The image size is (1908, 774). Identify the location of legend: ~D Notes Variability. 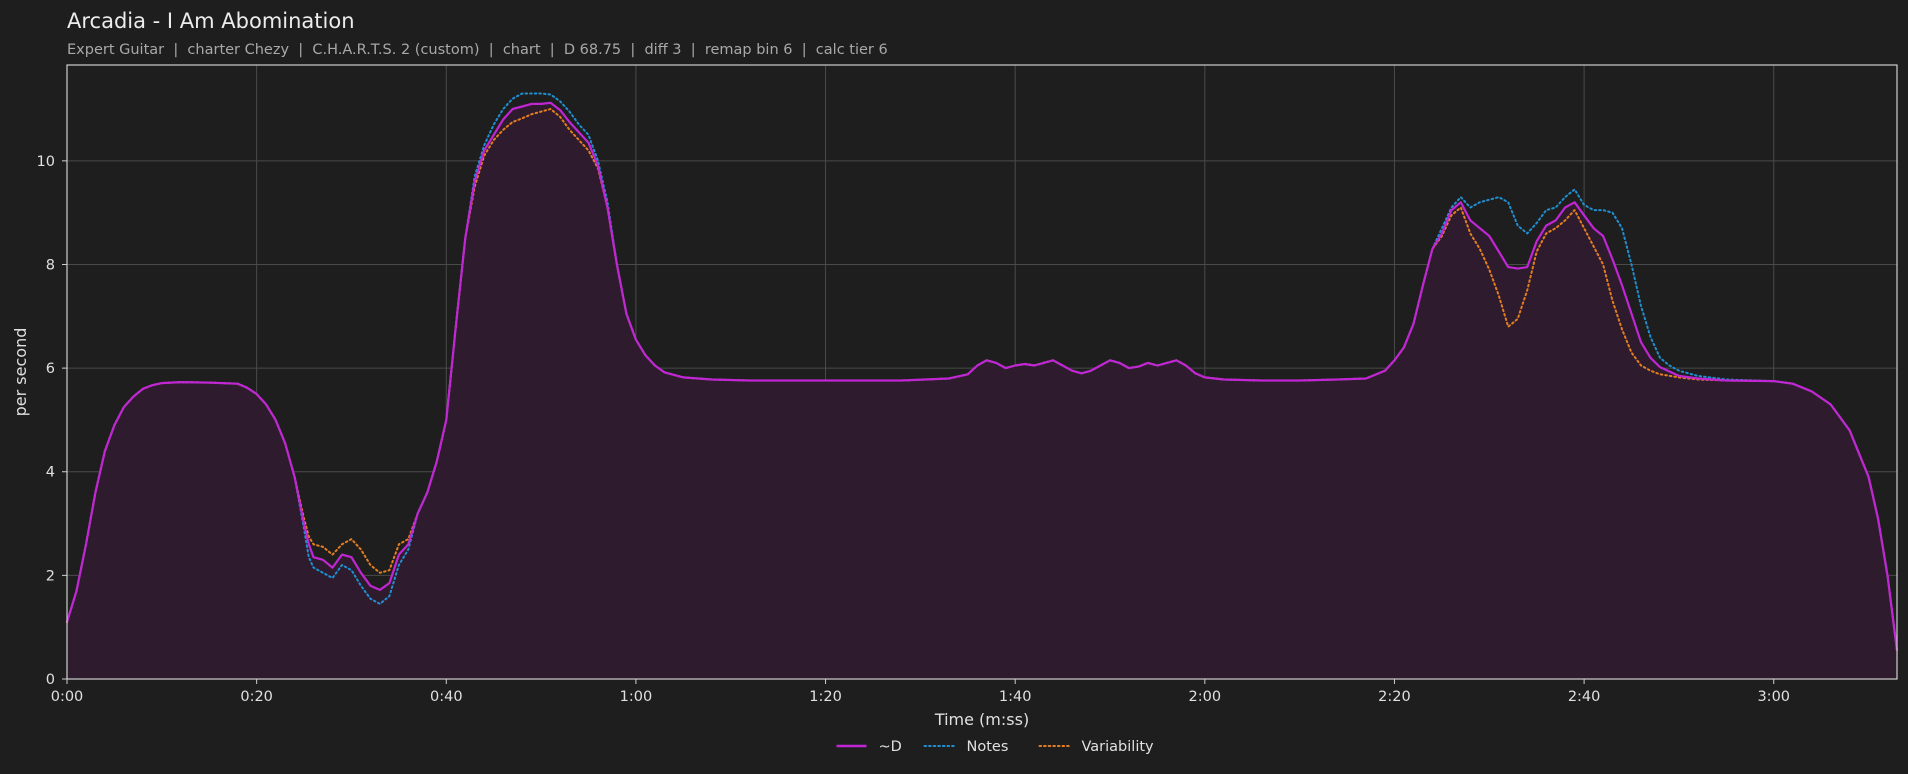
(995, 747).